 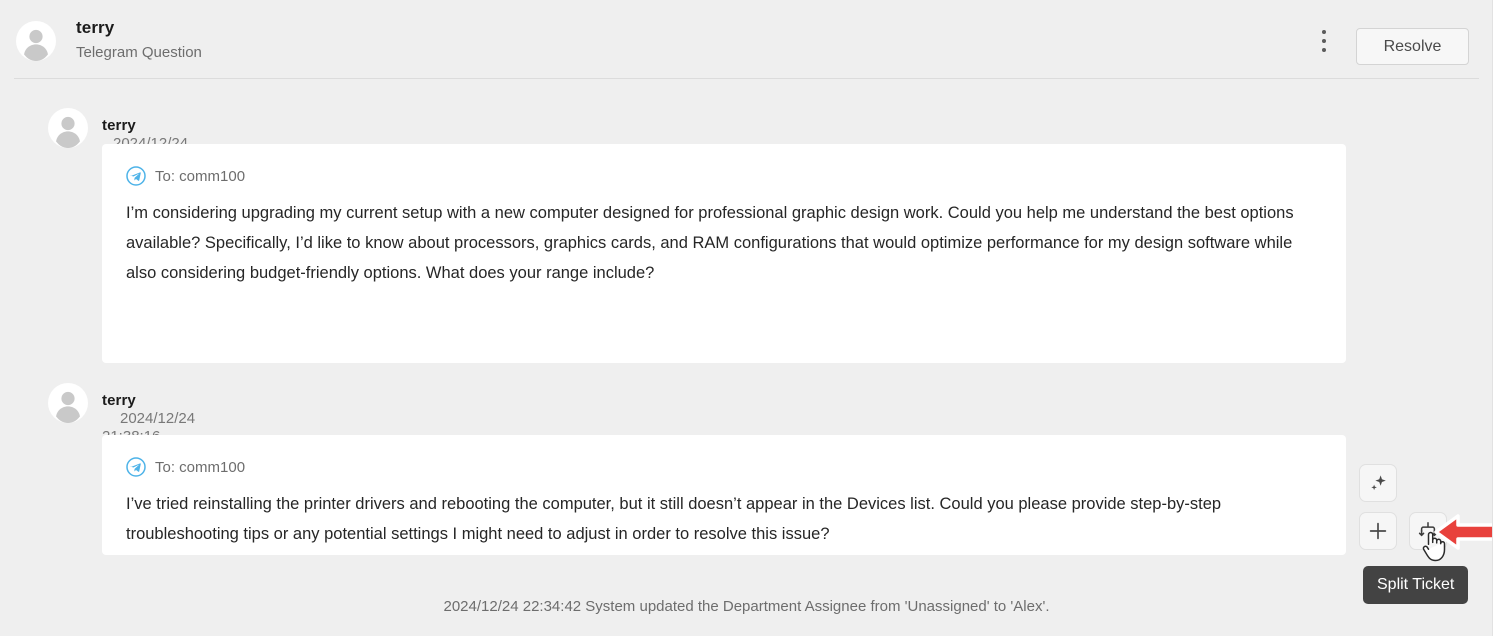 I want to click on split-ticket-icon, so click(x=1428, y=529).